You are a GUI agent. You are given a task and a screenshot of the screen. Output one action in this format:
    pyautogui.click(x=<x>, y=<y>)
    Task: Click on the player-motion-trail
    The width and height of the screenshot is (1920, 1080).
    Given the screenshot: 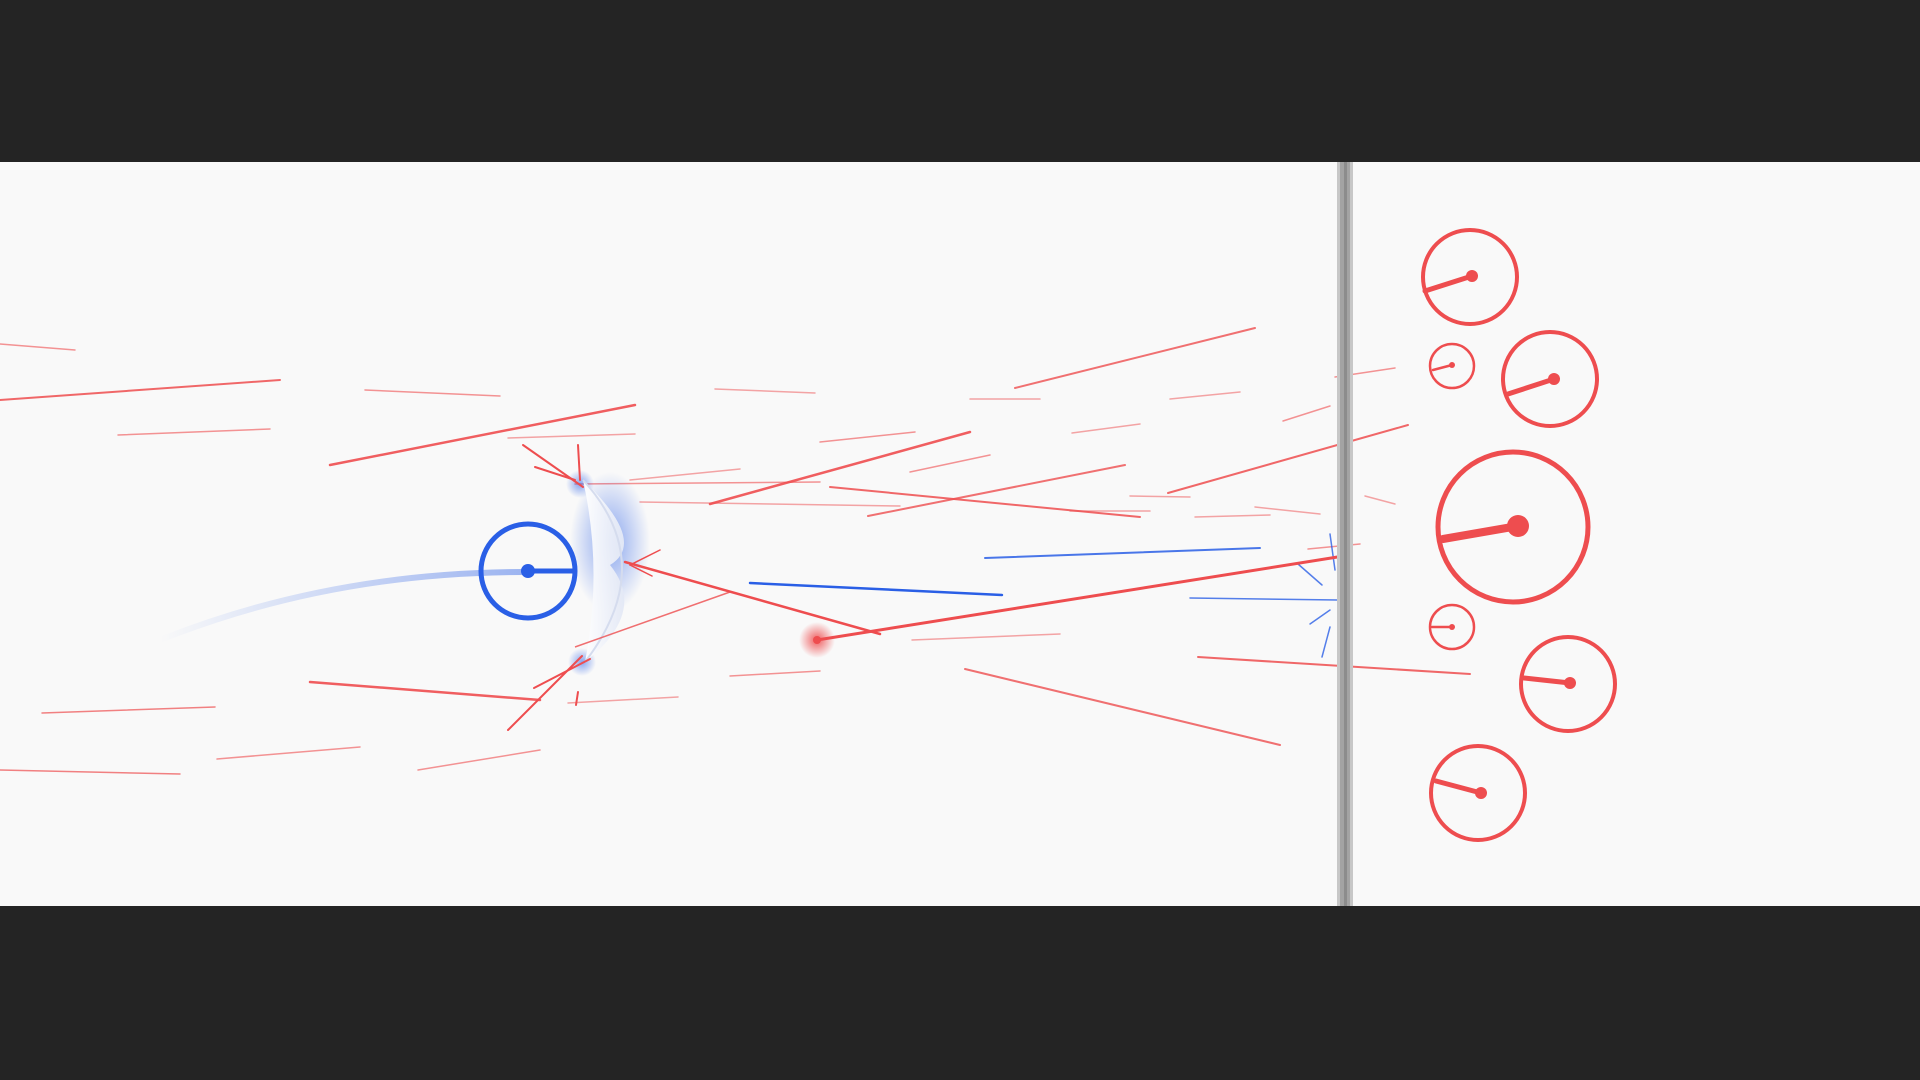 What is the action you would take?
    pyautogui.click(x=342, y=606)
    